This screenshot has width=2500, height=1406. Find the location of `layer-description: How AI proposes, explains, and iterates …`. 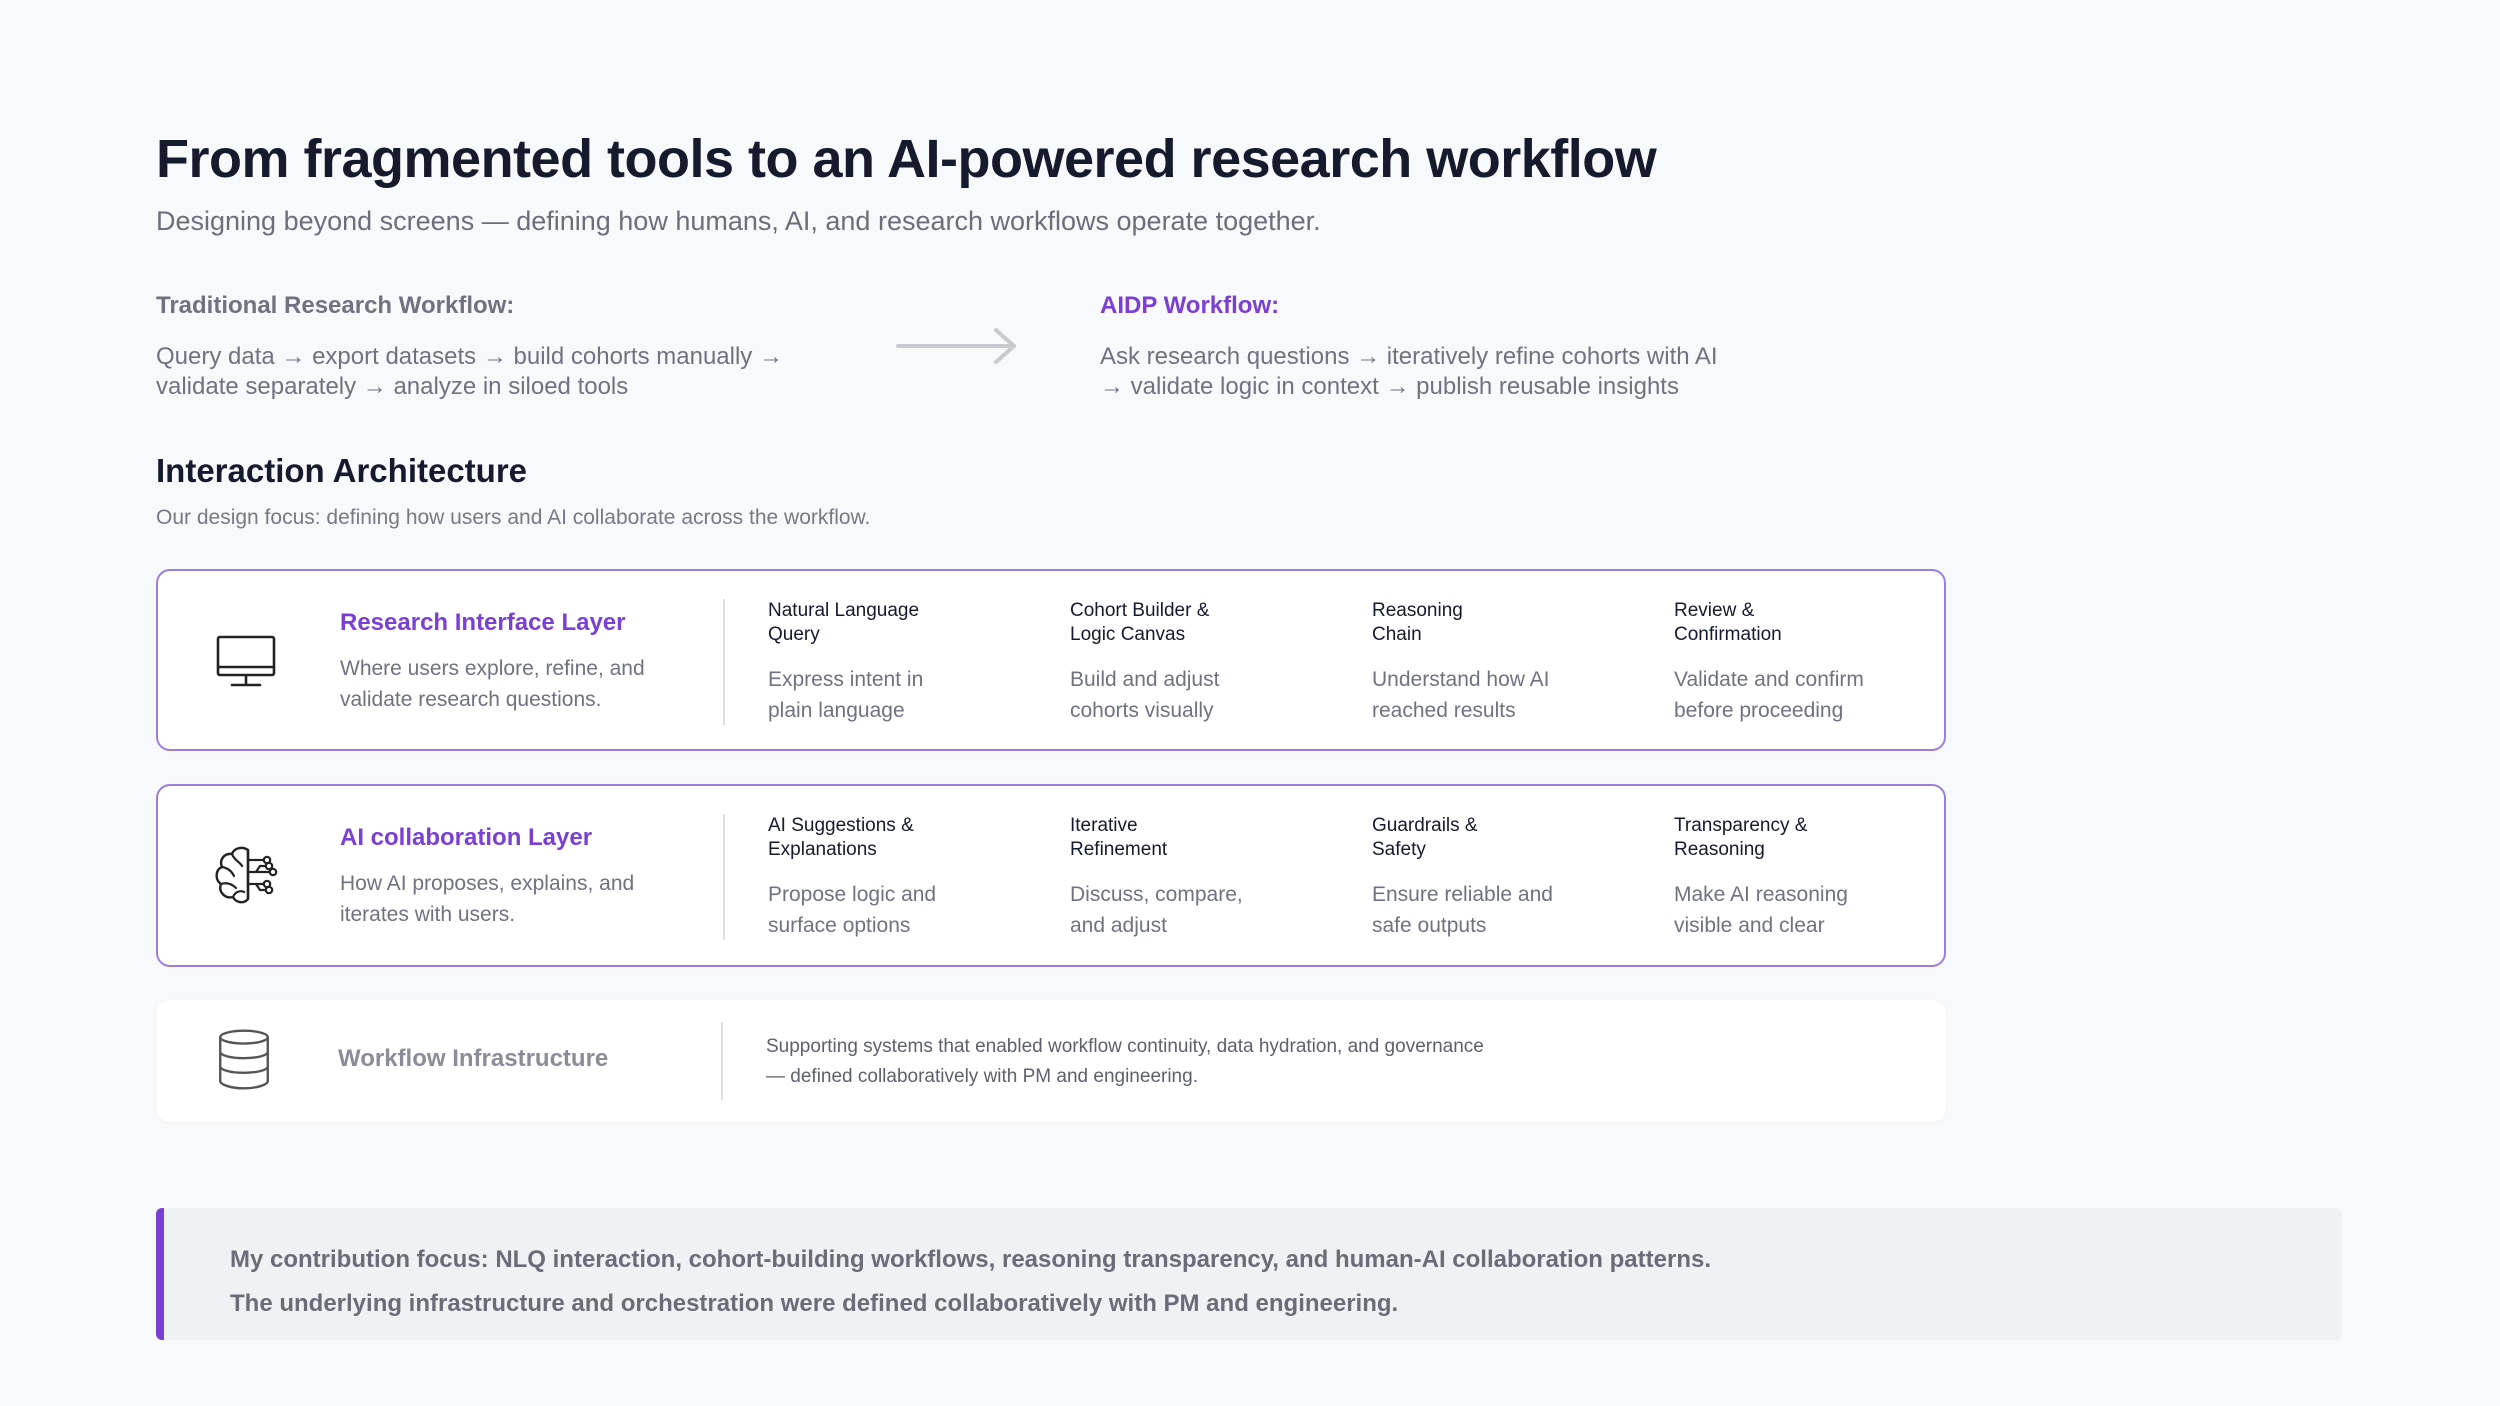

layer-description: How AI proposes, explains, and iterates … is located at coordinates (487, 899).